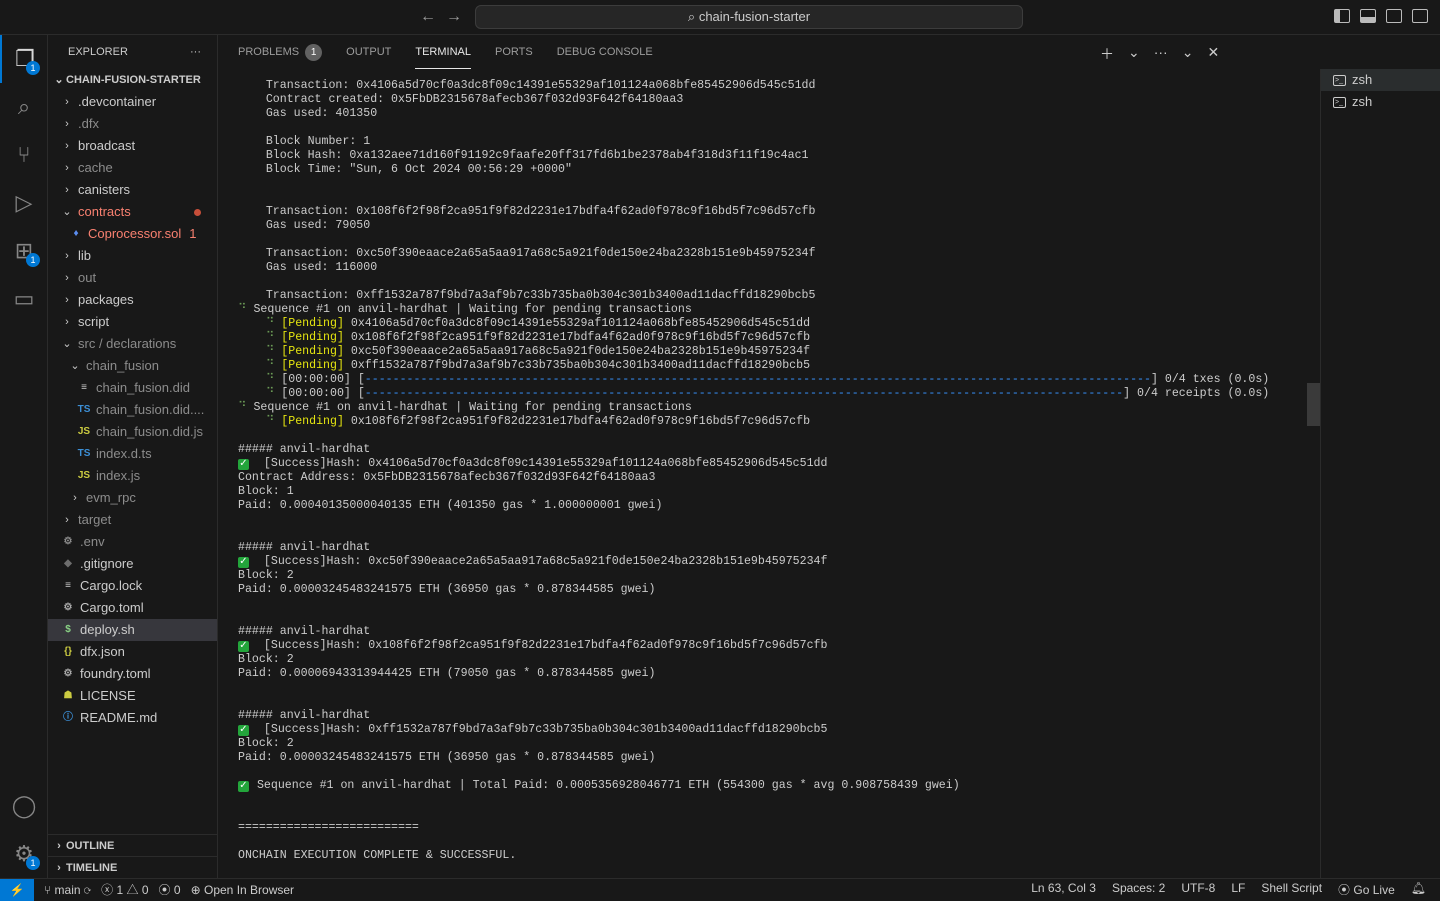 Image resolution: width=1440 pixels, height=901 pixels. I want to click on notifications-bell-icon: 🔔︎, so click(1418, 889).